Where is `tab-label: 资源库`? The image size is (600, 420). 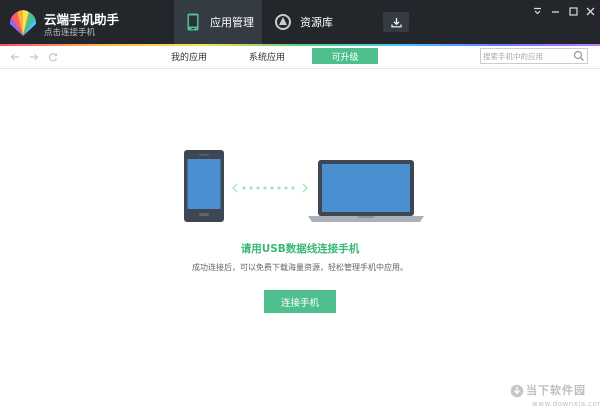 tab-label: 资源库 is located at coordinates (316, 22).